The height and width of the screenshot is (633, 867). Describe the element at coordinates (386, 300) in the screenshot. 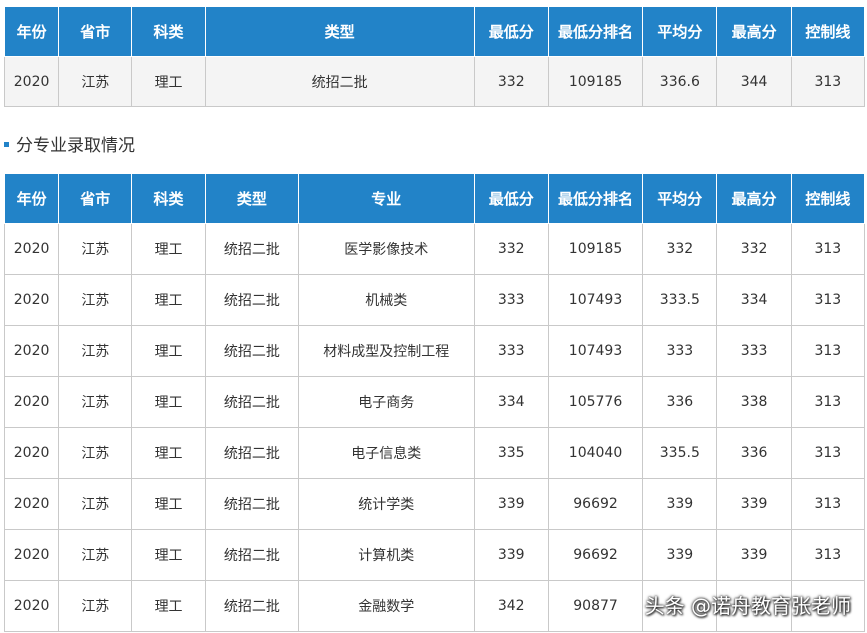

I see `cell-major: 机械类` at that location.